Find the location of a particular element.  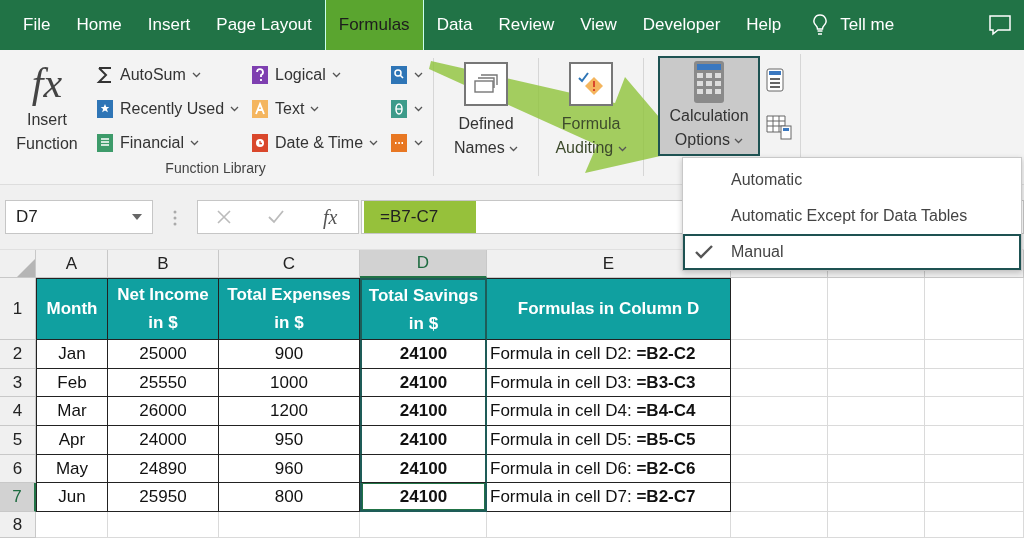

table-cell: May is located at coordinates (72, 469).